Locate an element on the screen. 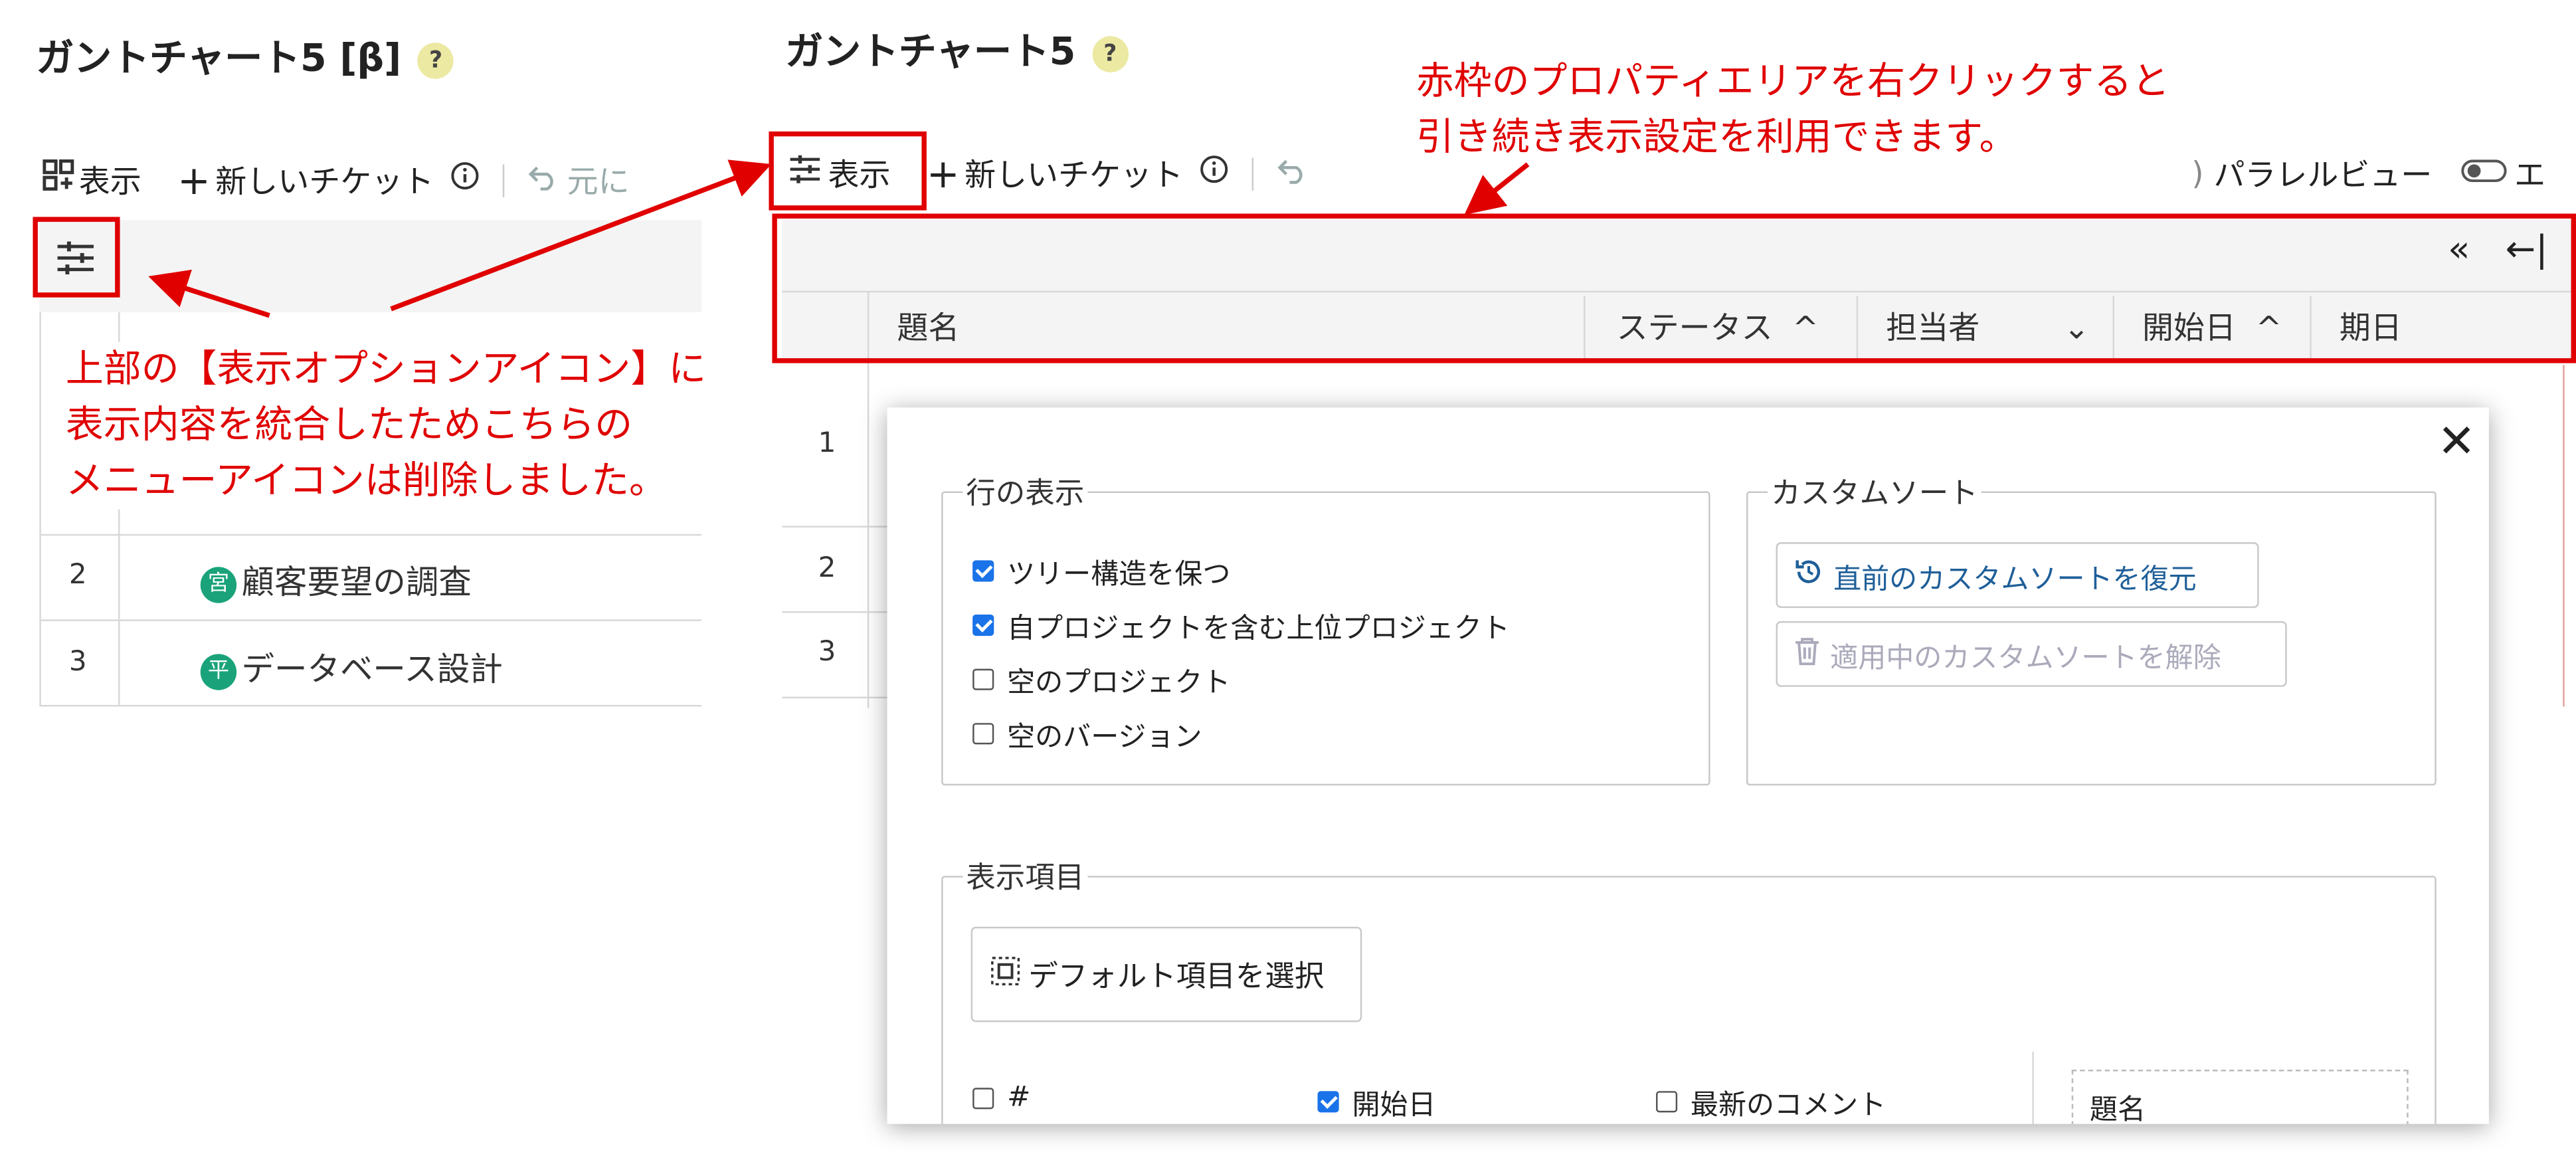  selected-items-list: 題名 is located at coordinates (2240, 1097).